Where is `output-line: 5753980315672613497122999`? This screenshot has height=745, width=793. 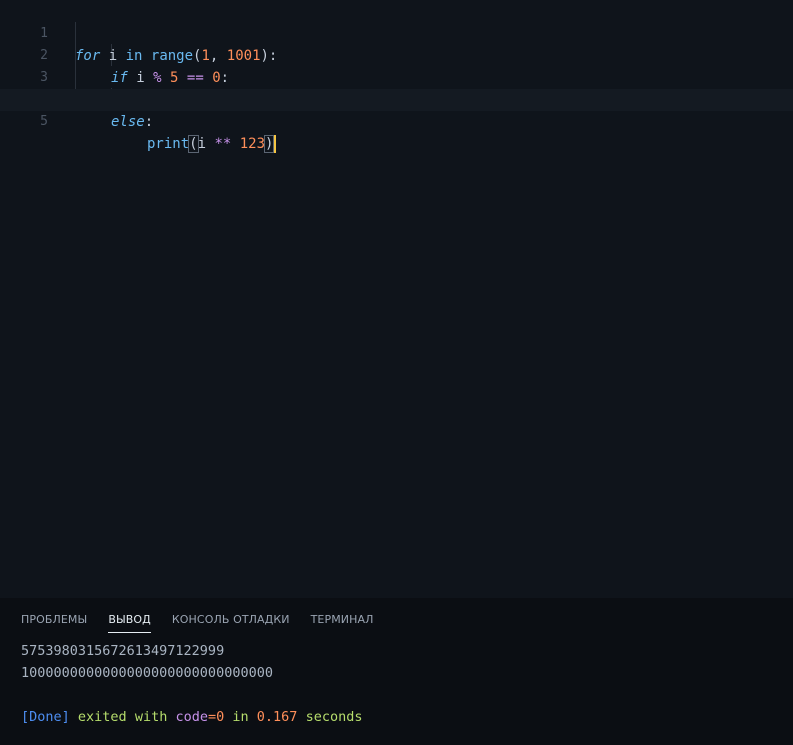
output-line: 5753980315672613497122999 is located at coordinates (123, 651).